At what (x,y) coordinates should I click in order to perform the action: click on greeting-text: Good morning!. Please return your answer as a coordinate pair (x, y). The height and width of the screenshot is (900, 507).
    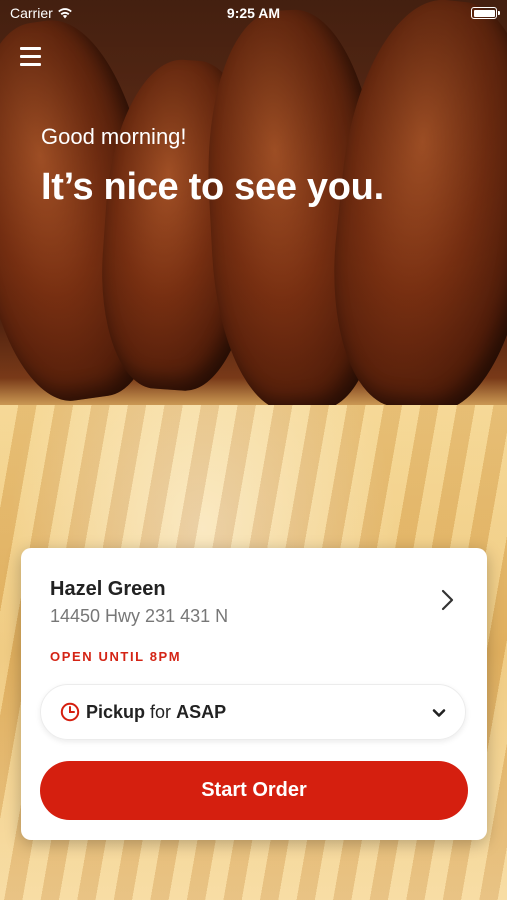
    Looking at the image, I should click on (114, 136).